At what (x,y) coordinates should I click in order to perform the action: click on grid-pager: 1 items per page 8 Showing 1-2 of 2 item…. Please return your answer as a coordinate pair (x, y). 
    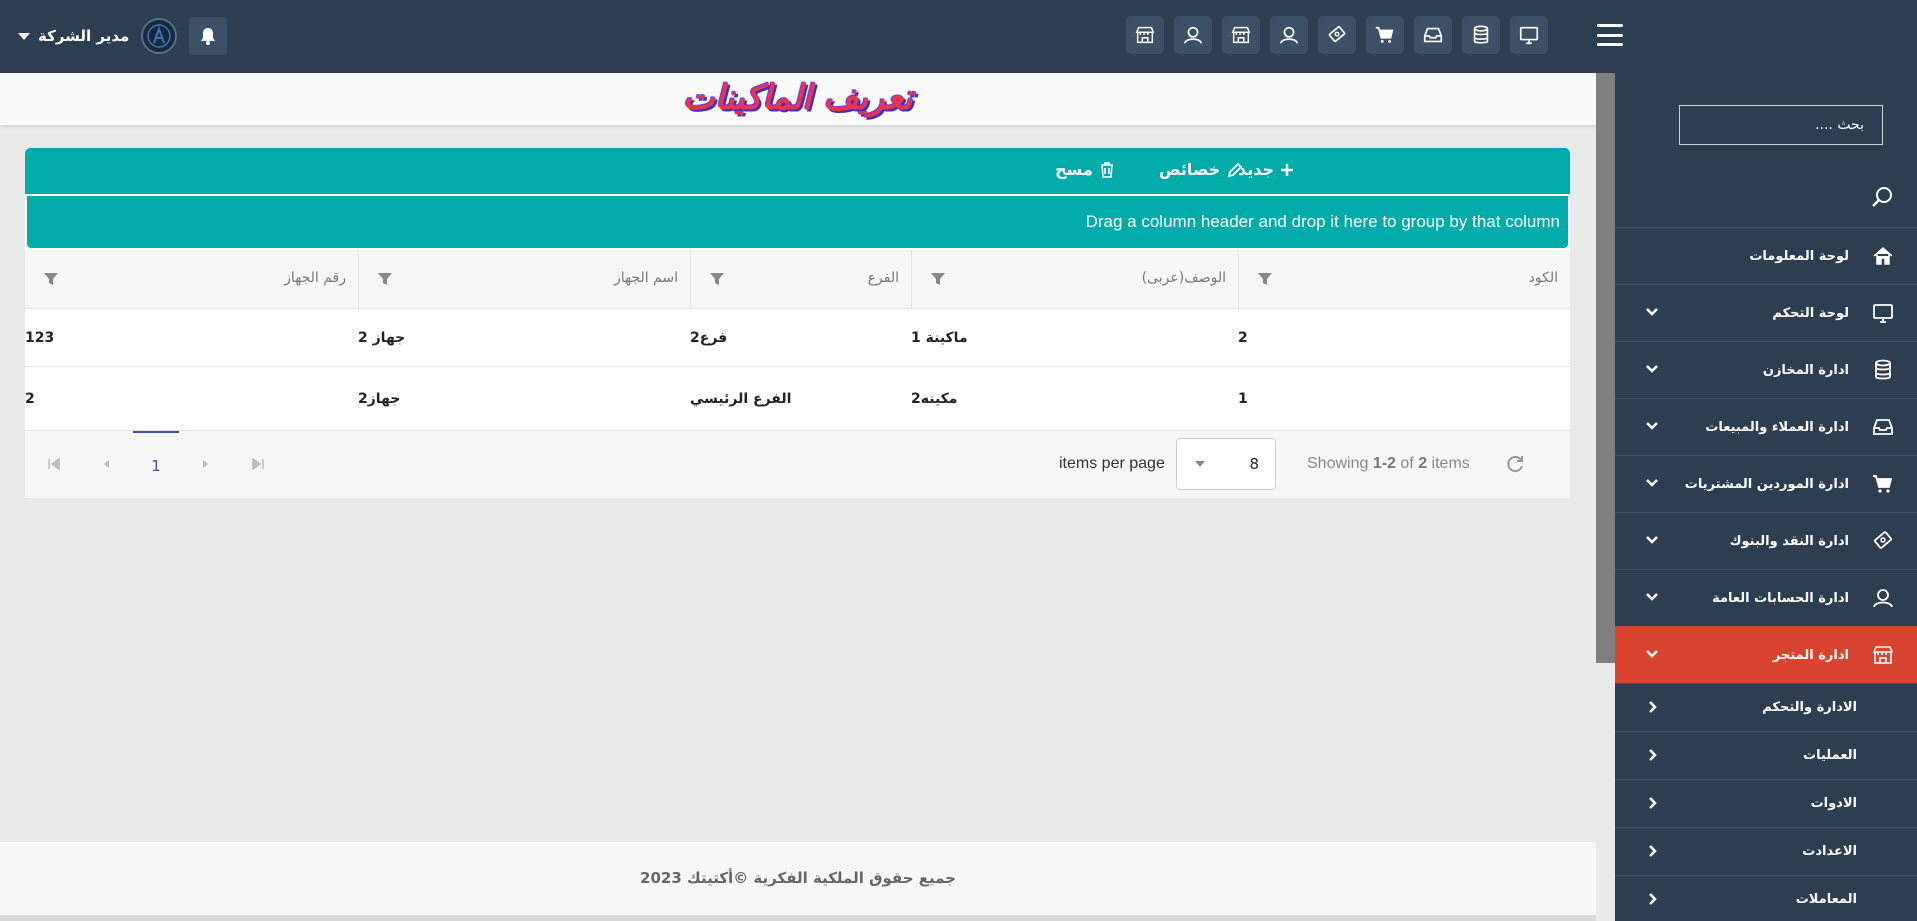
    Looking at the image, I should click on (797, 464).